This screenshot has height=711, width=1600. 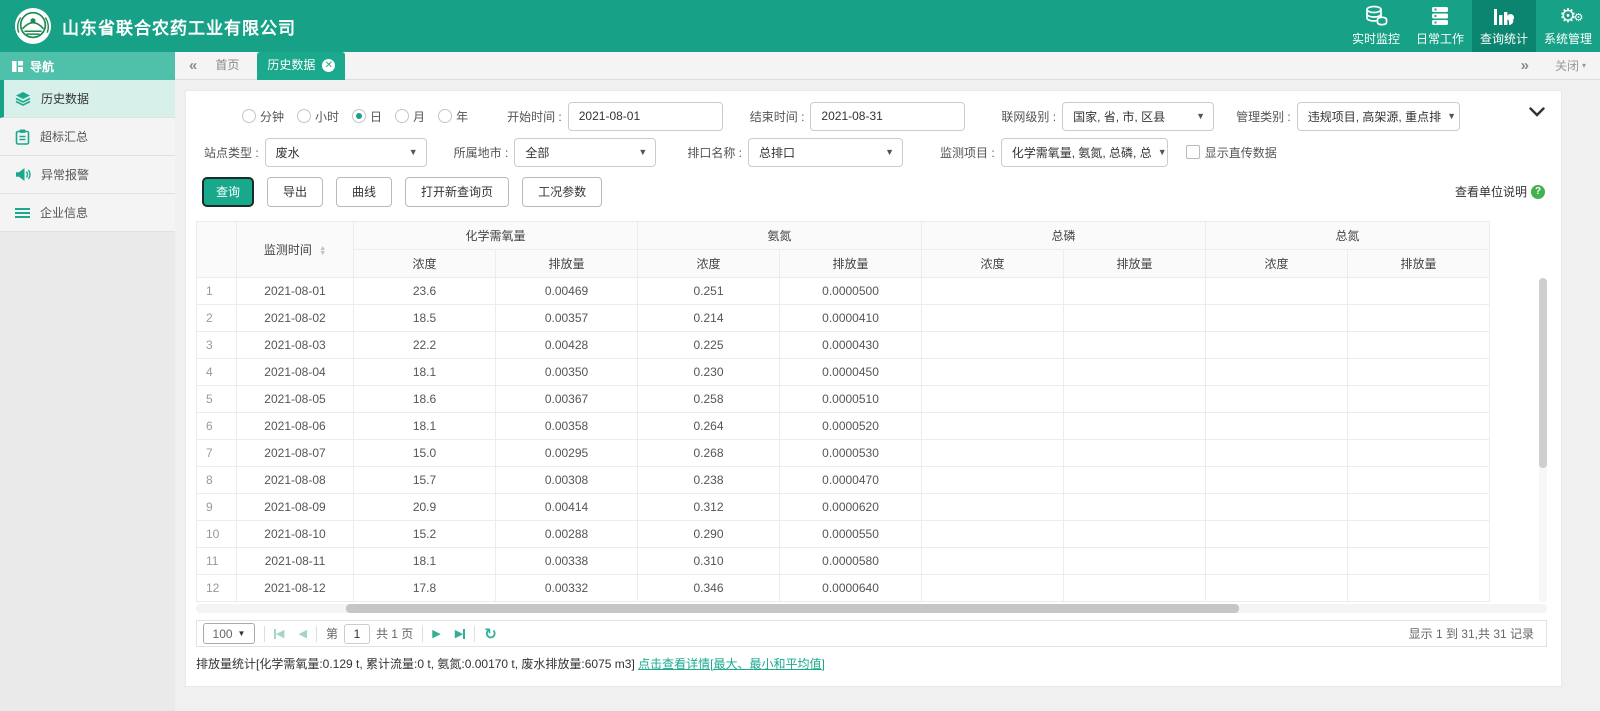 I want to click on radio-hour: 小时, so click(x=318, y=116).